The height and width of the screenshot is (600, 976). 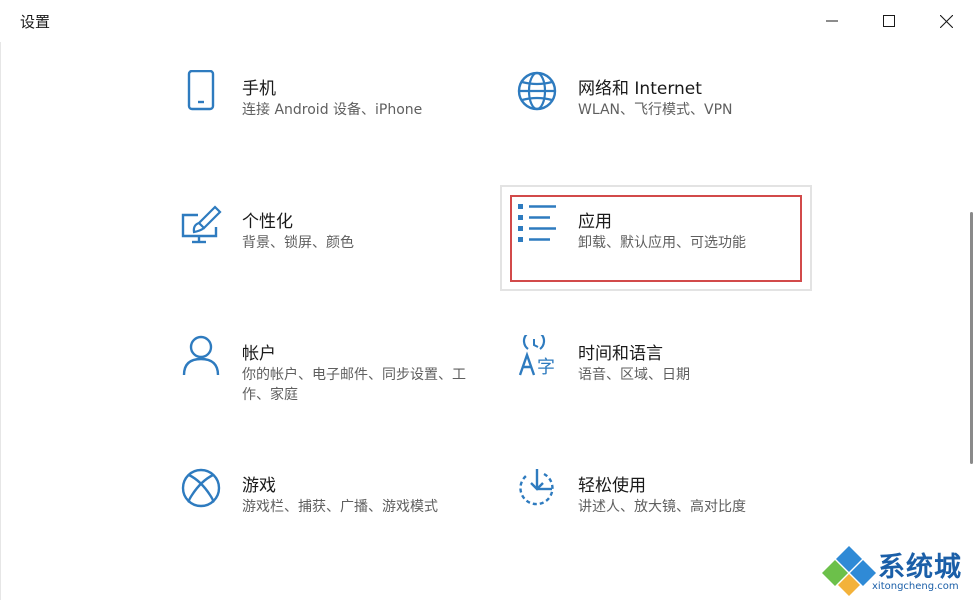 What do you see at coordinates (259, 354) in the screenshot?
I see `tile-accounts-title: 帐户` at bounding box center [259, 354].